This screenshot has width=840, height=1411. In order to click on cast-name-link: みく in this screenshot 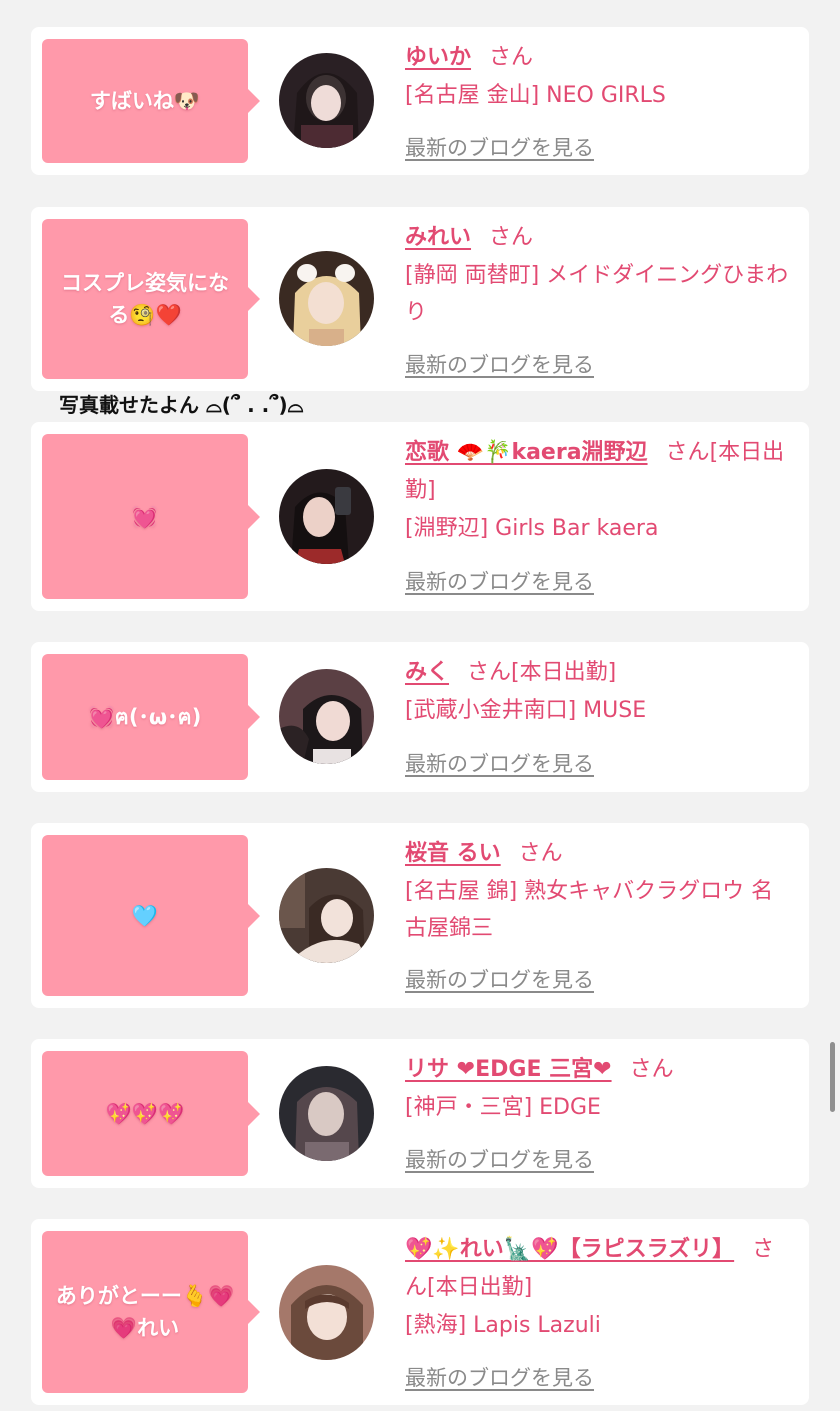, I will do `click(427, 672)`.